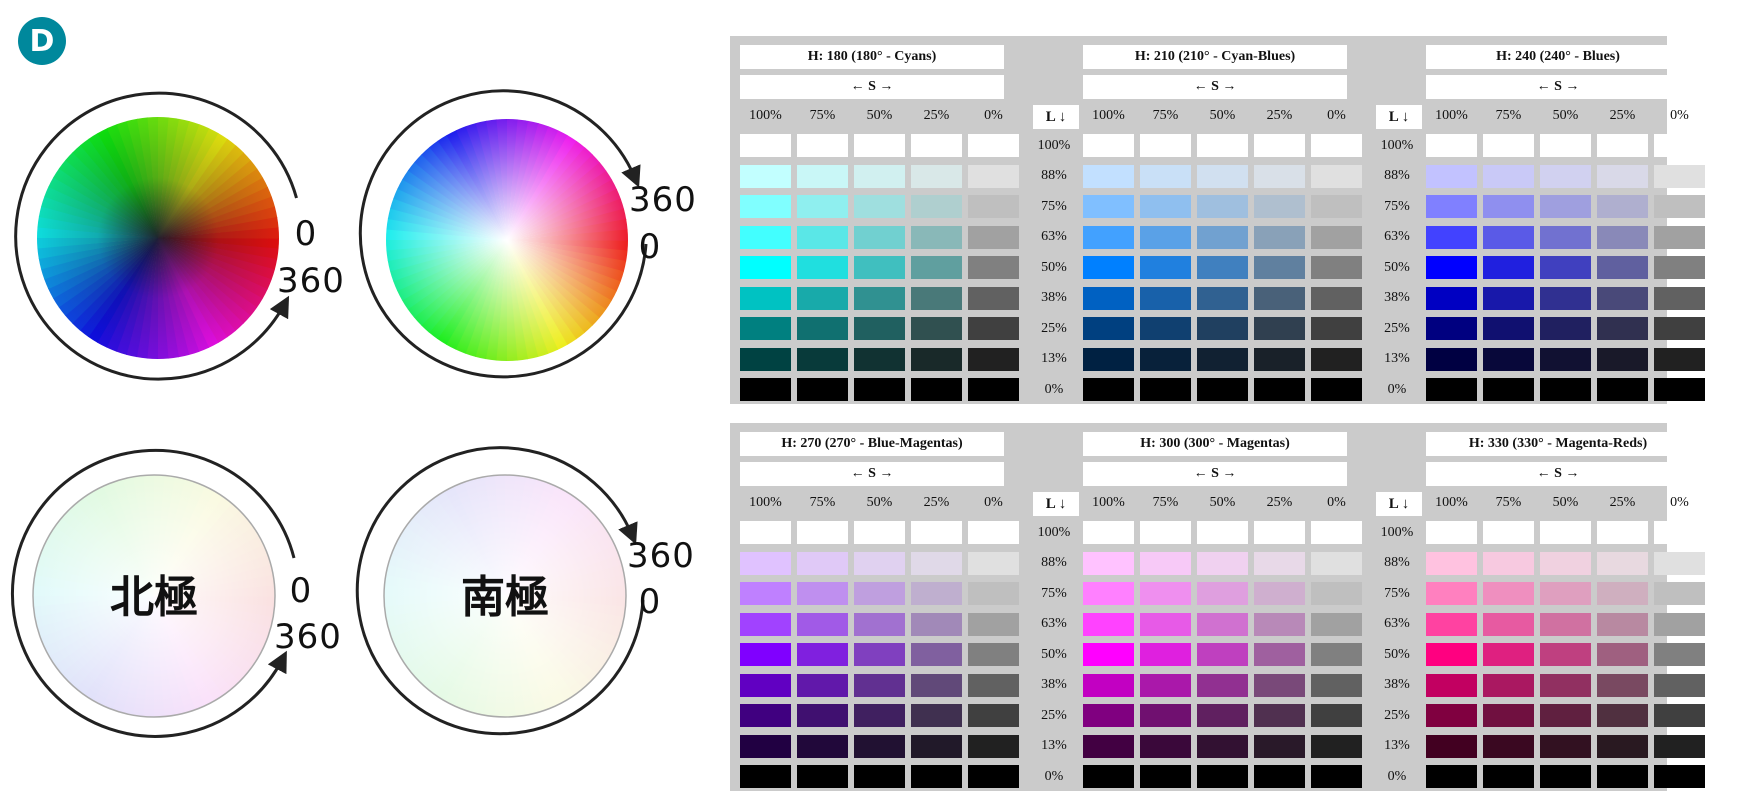 The image size is (1740, 800). I want to click on hue-wheel-light, so click(507, 240).